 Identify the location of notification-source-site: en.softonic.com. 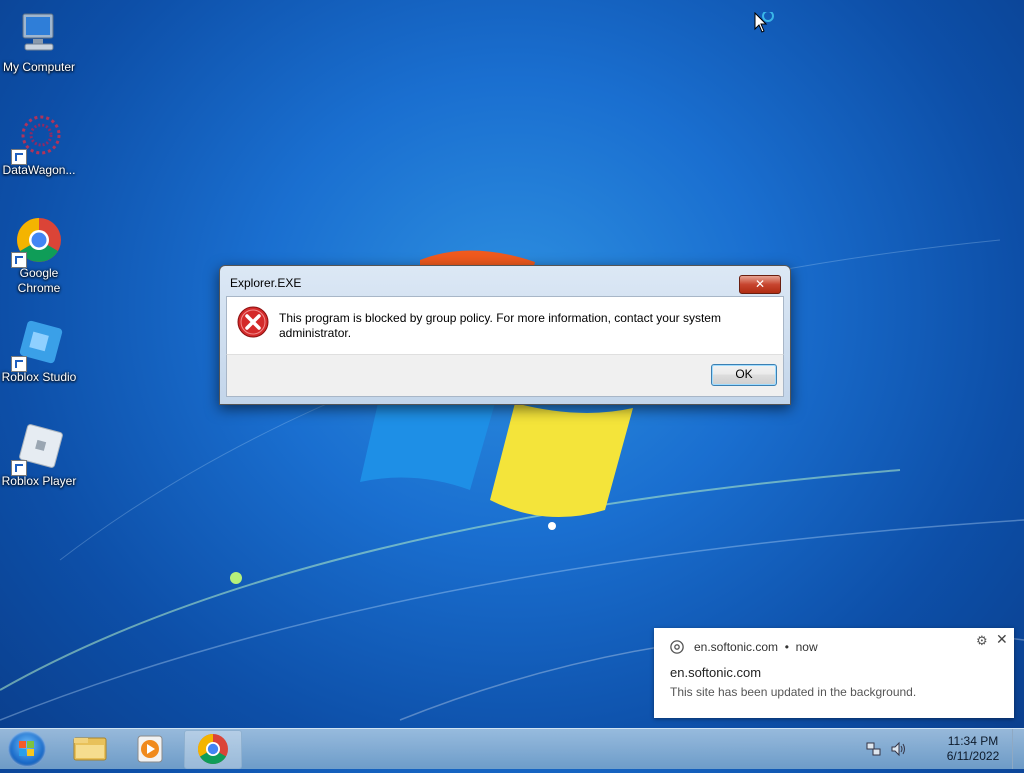
(736, 647).